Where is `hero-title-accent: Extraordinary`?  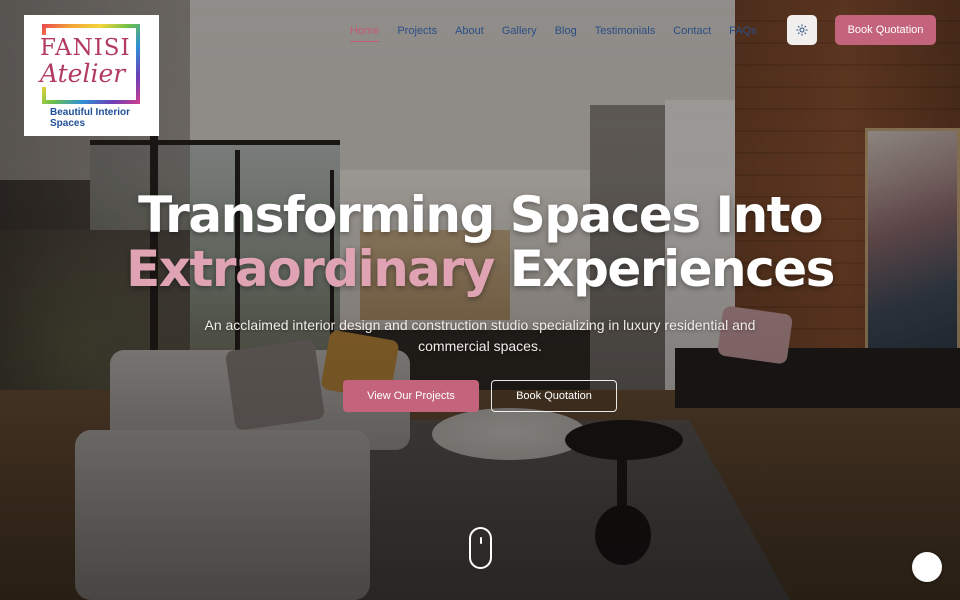 hero-title-accent: Extraordinary is located at coordinates (310, 269).